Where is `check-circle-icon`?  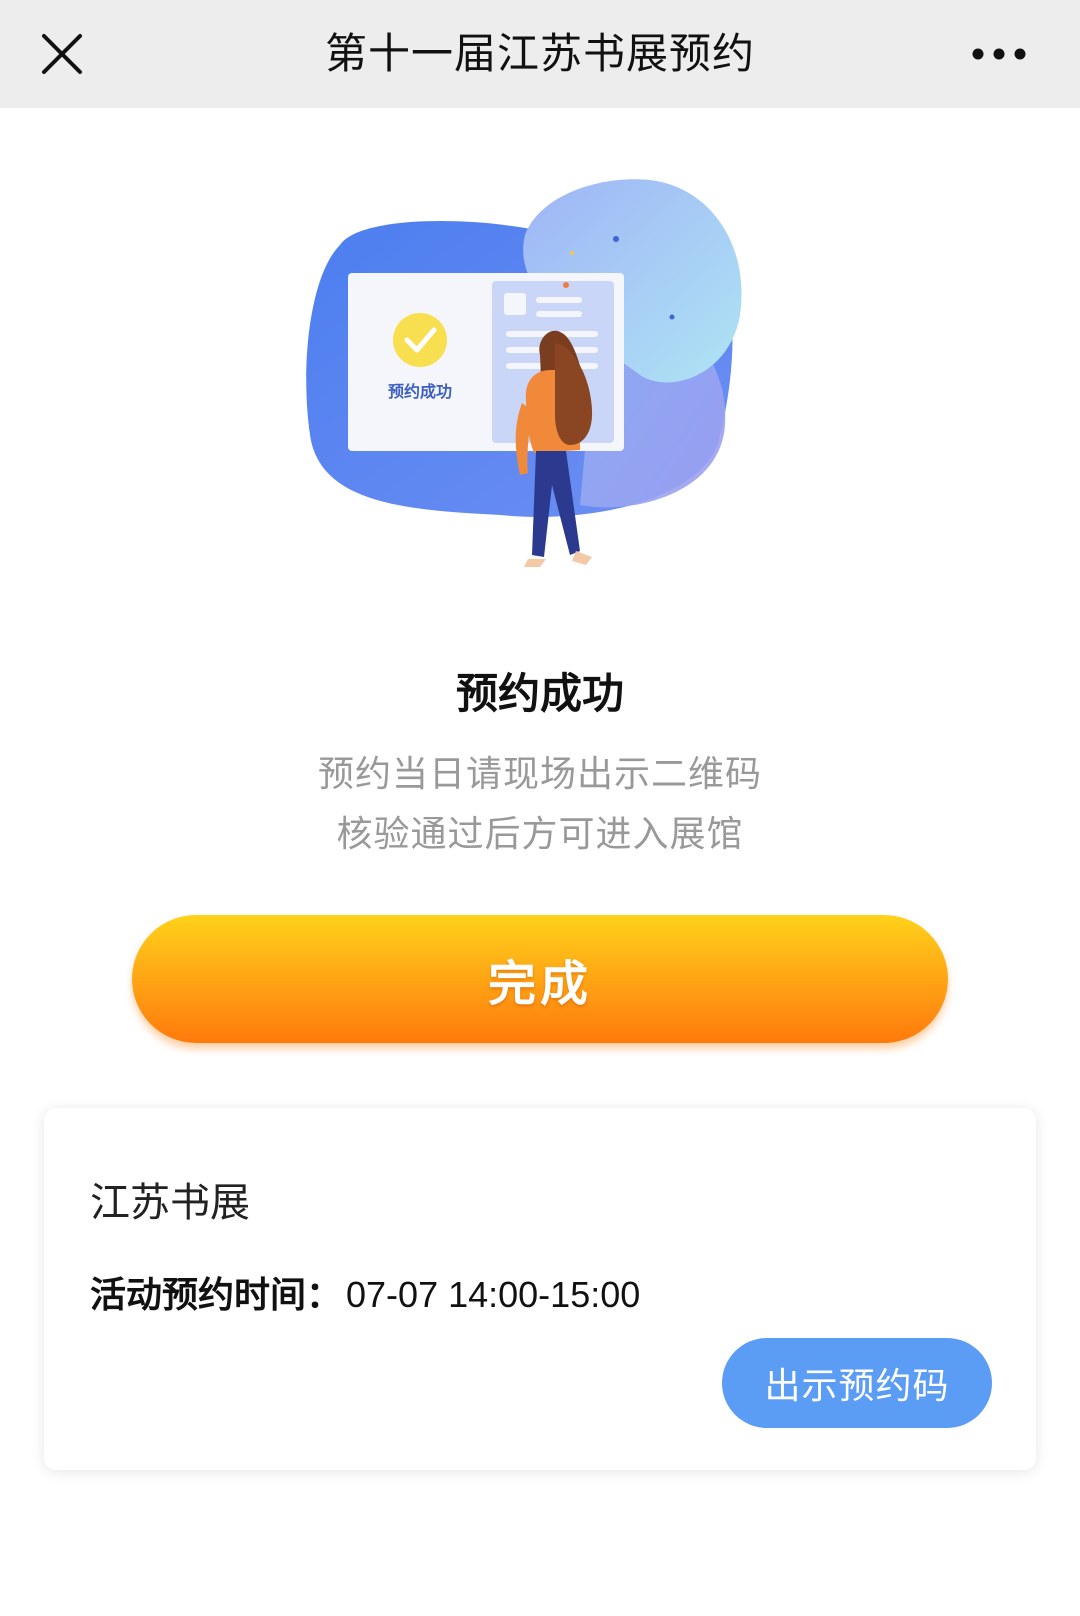
check-circle-icon is located at coordinates (420, 340).